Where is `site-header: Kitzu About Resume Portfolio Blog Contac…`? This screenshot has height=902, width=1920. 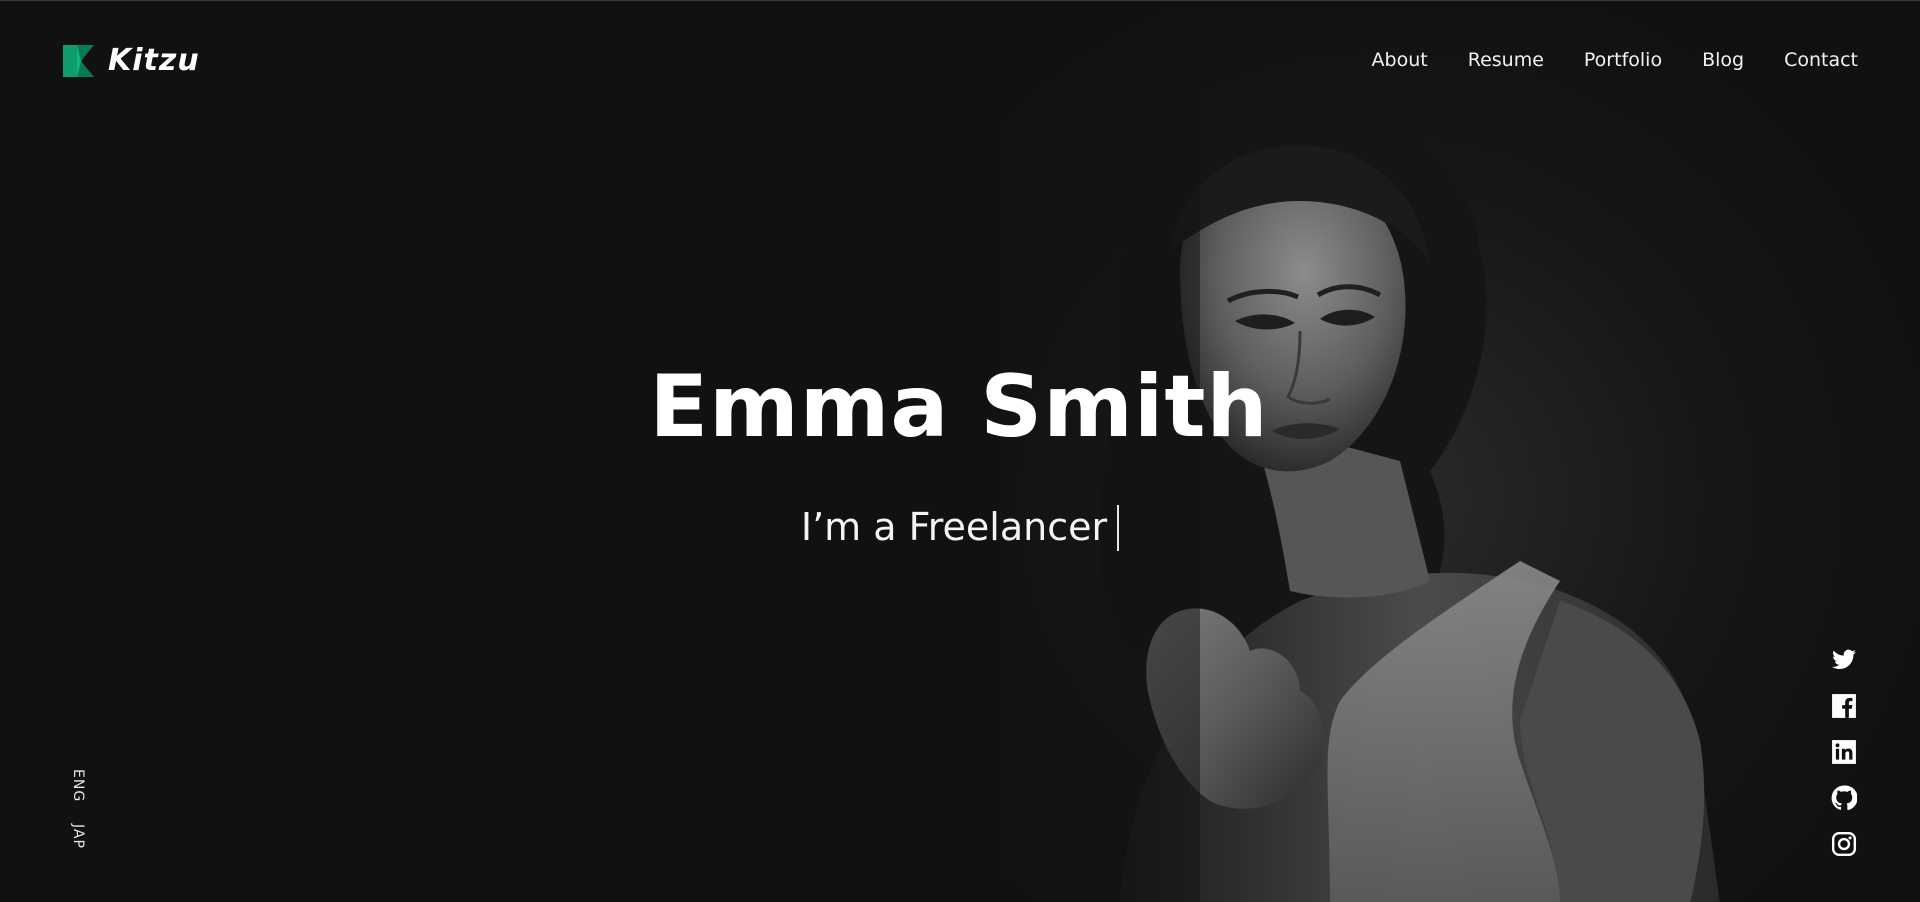
site-header: Kitzu About Resume Portfolio Blog Contac… is located at coordinates (960, 61).